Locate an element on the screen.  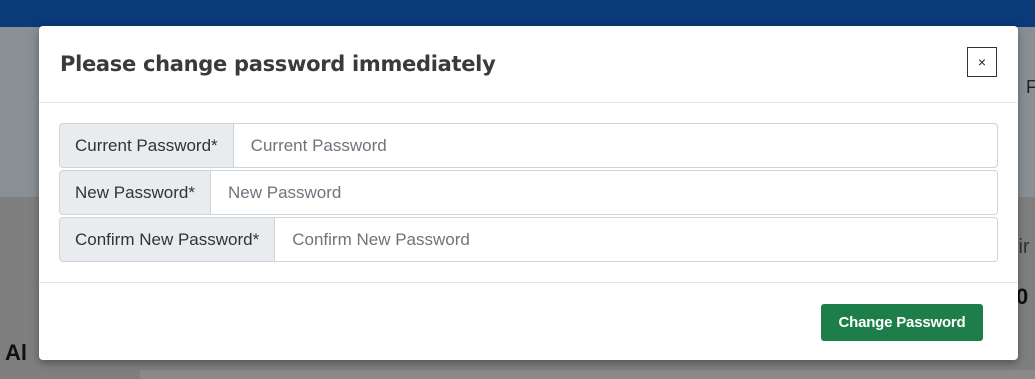
confirm-password-group: Confirm New Password* is located at coordinates (528, 239).